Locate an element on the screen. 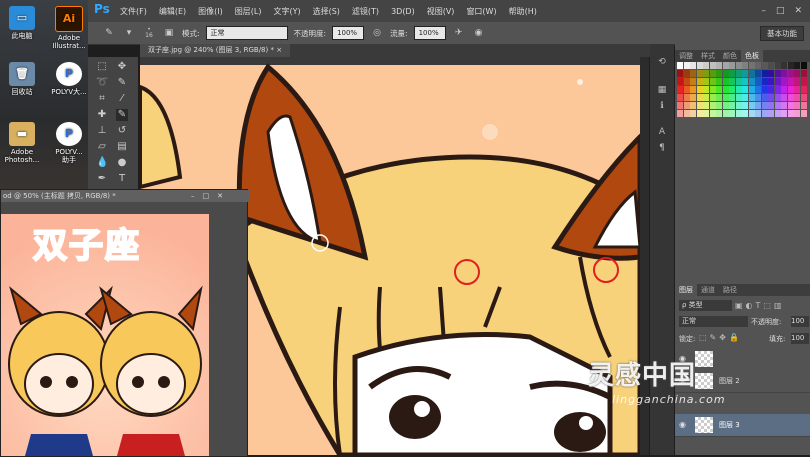 The image size is (810, 457). type-tool-icon: T is located at coordinates (122, 179).